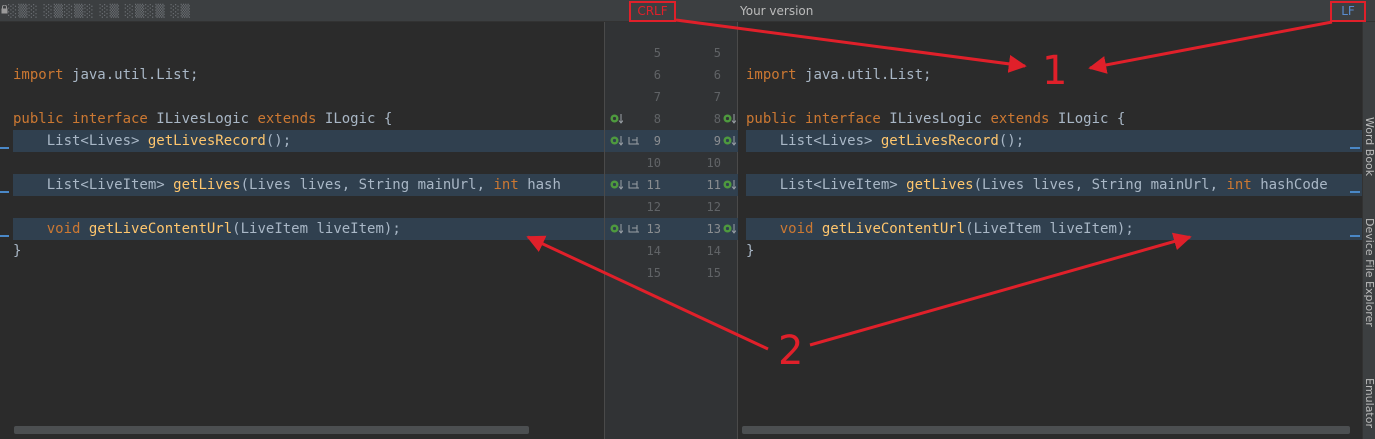 The image size is (1375, 439). Describe the element at coordinates (1055, 71) in the screenshot. I see `annotation-label-1: 1` at that location.